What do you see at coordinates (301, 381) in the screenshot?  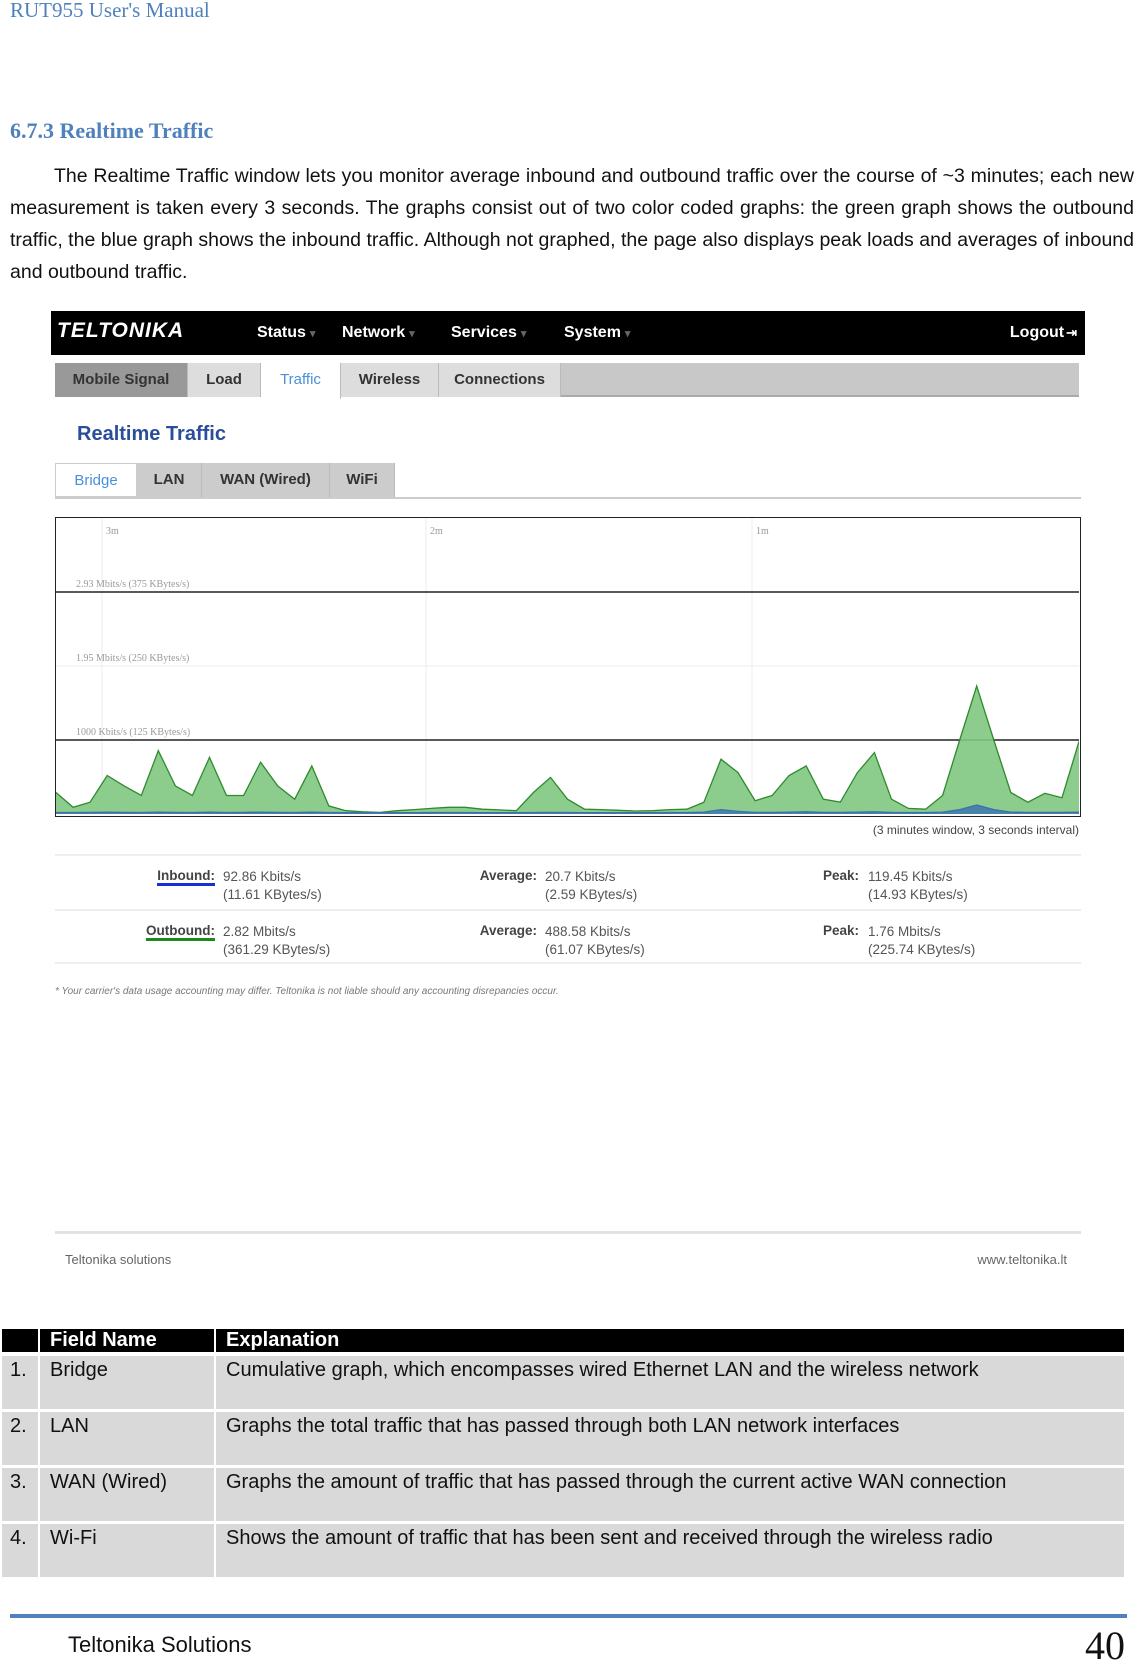 I see `tab-traffic: Traffic` at bounding box center [301, 381].